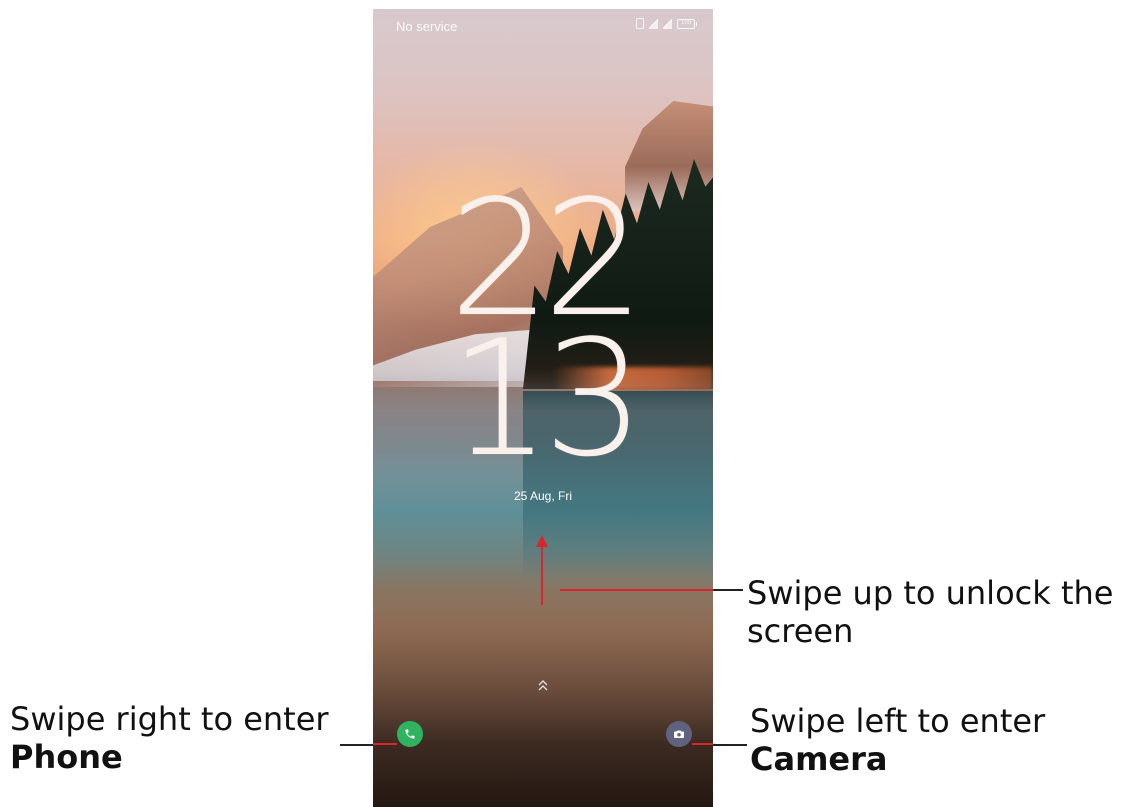 The height and width of the screenshot is (807, 1131). I want to click on status-icons: 100, so click(666, 23).